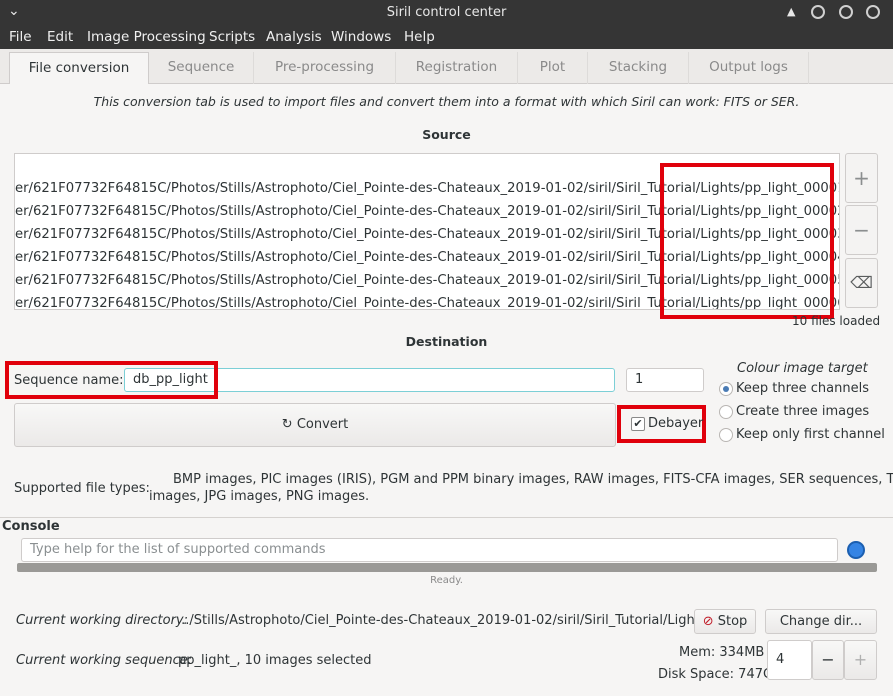 This screenshot has width=893, height=696. I want to click on cws-label: Current working sequence:, so click(104, 660).